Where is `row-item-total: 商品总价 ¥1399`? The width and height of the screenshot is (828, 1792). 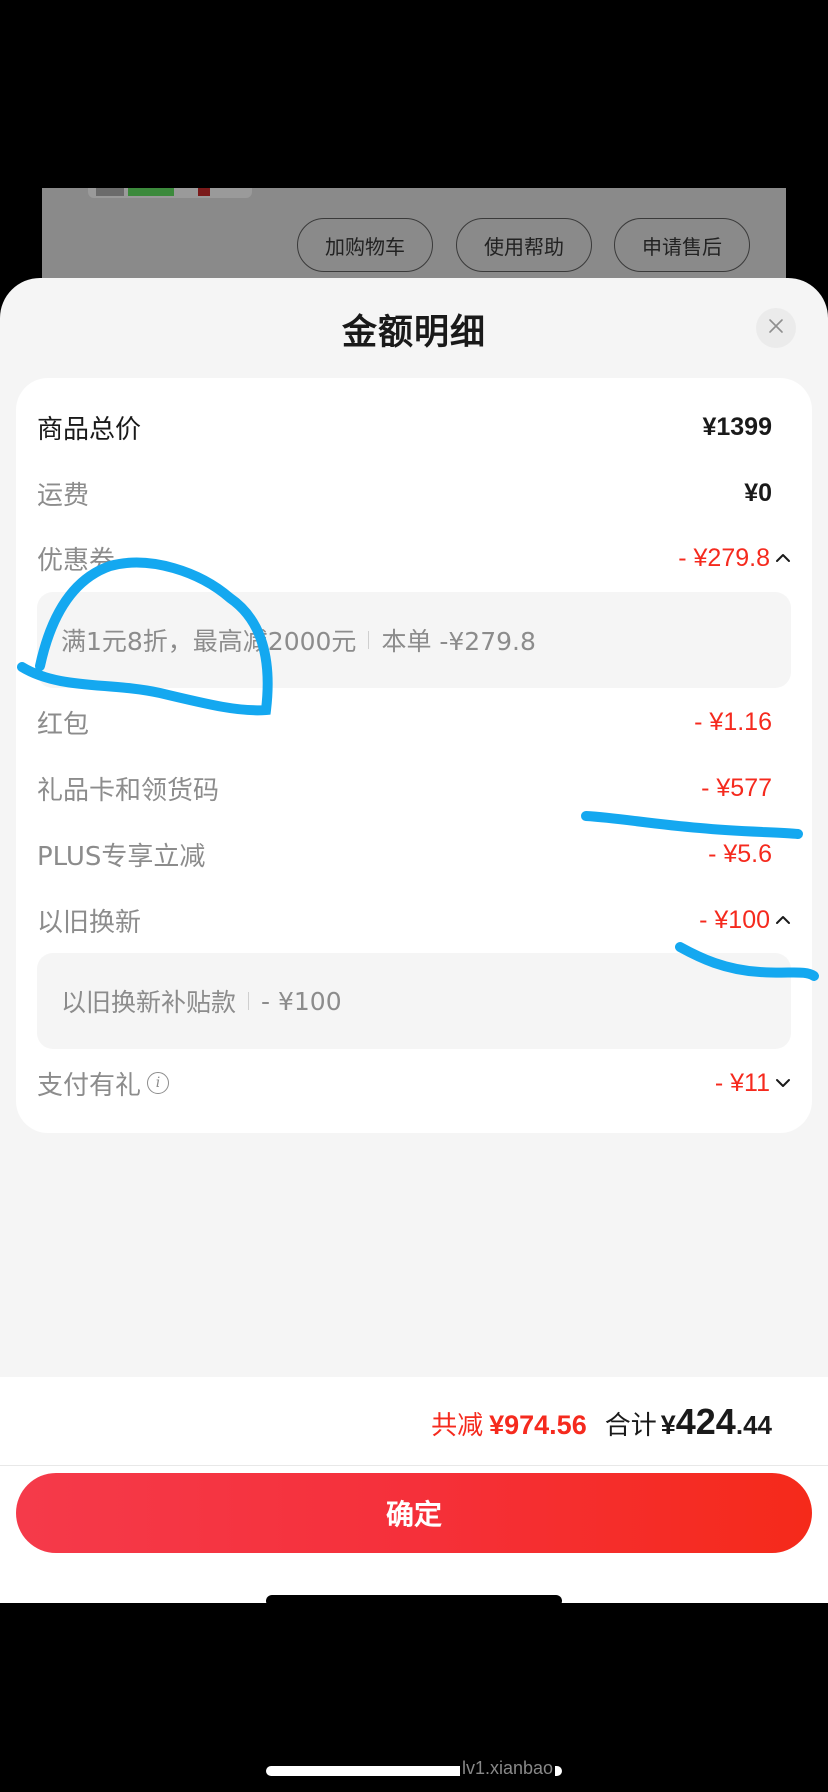 row-item-total: 商品总价 ¥1399 is located at coordinates (414, 427).